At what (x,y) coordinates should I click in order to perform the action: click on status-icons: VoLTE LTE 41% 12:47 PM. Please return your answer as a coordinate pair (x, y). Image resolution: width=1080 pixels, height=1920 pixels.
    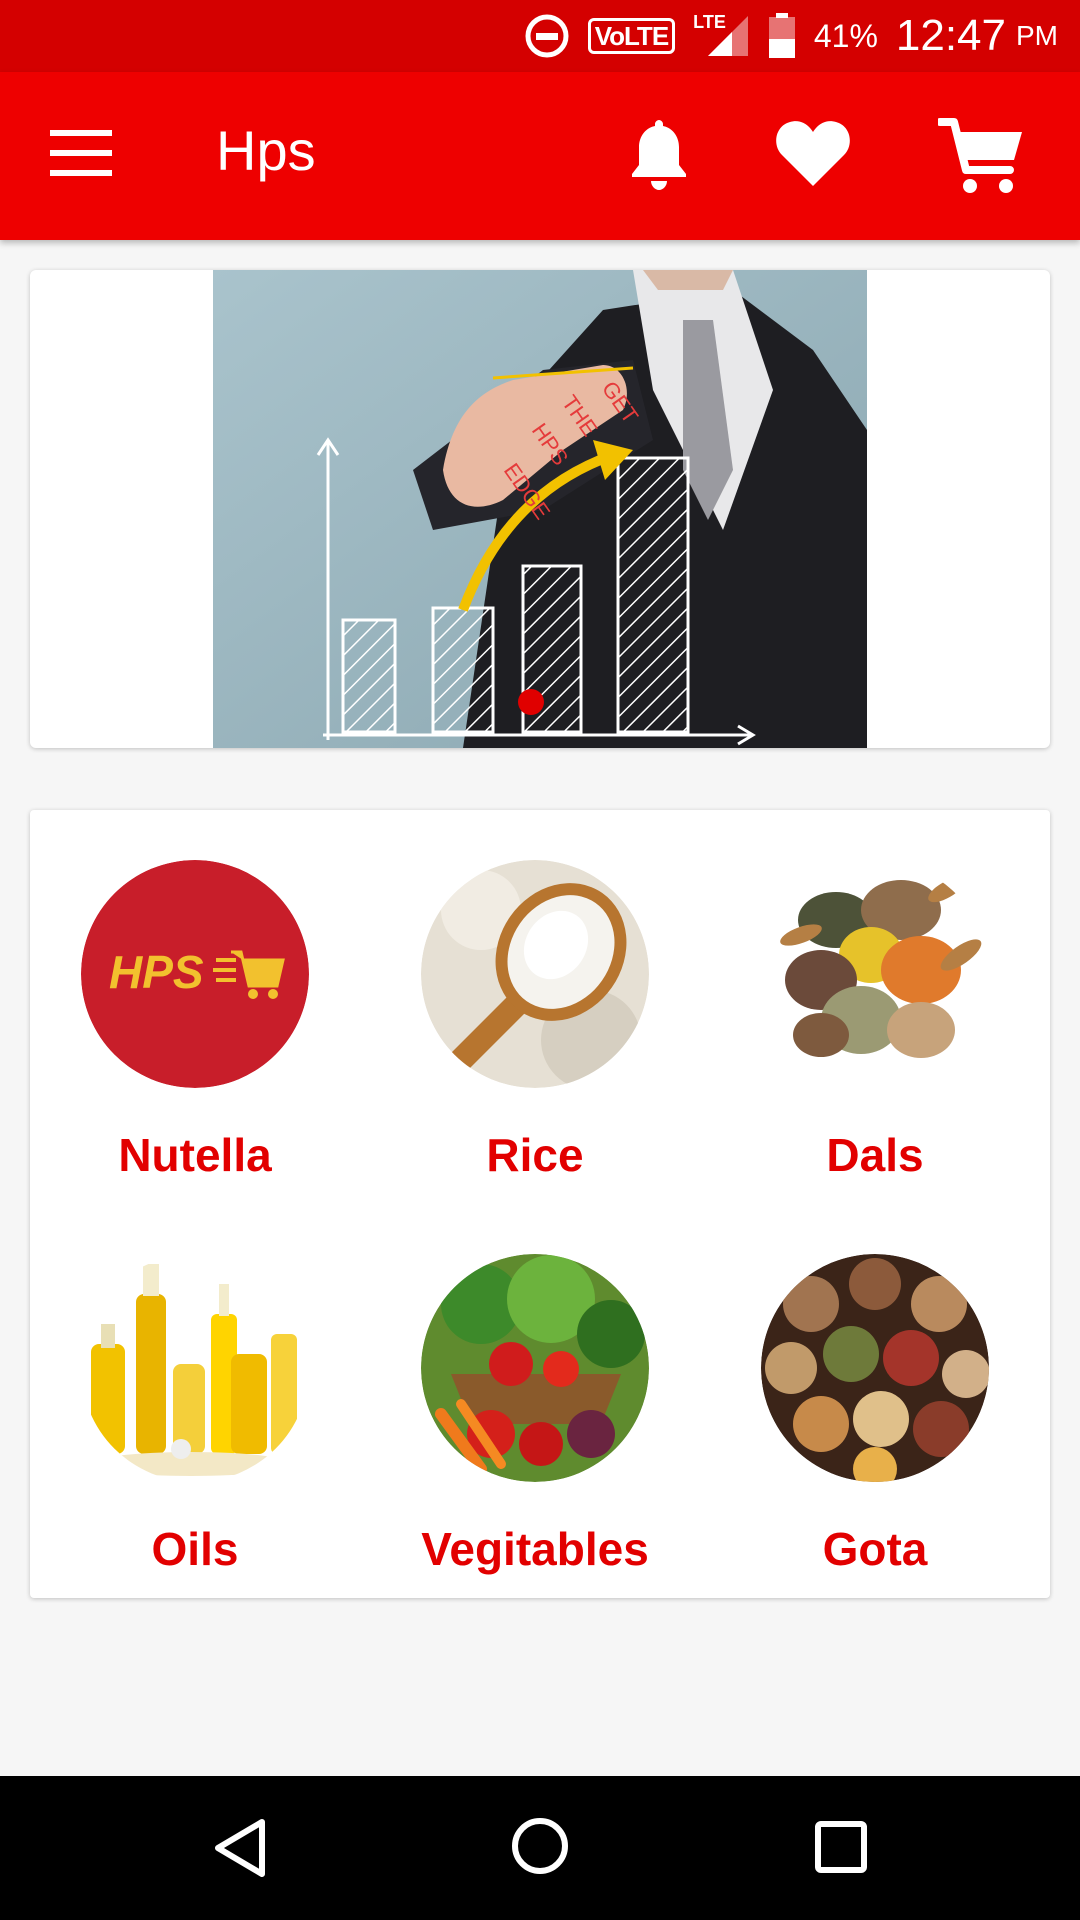
    Looking at the image, I should click on (791, 36).